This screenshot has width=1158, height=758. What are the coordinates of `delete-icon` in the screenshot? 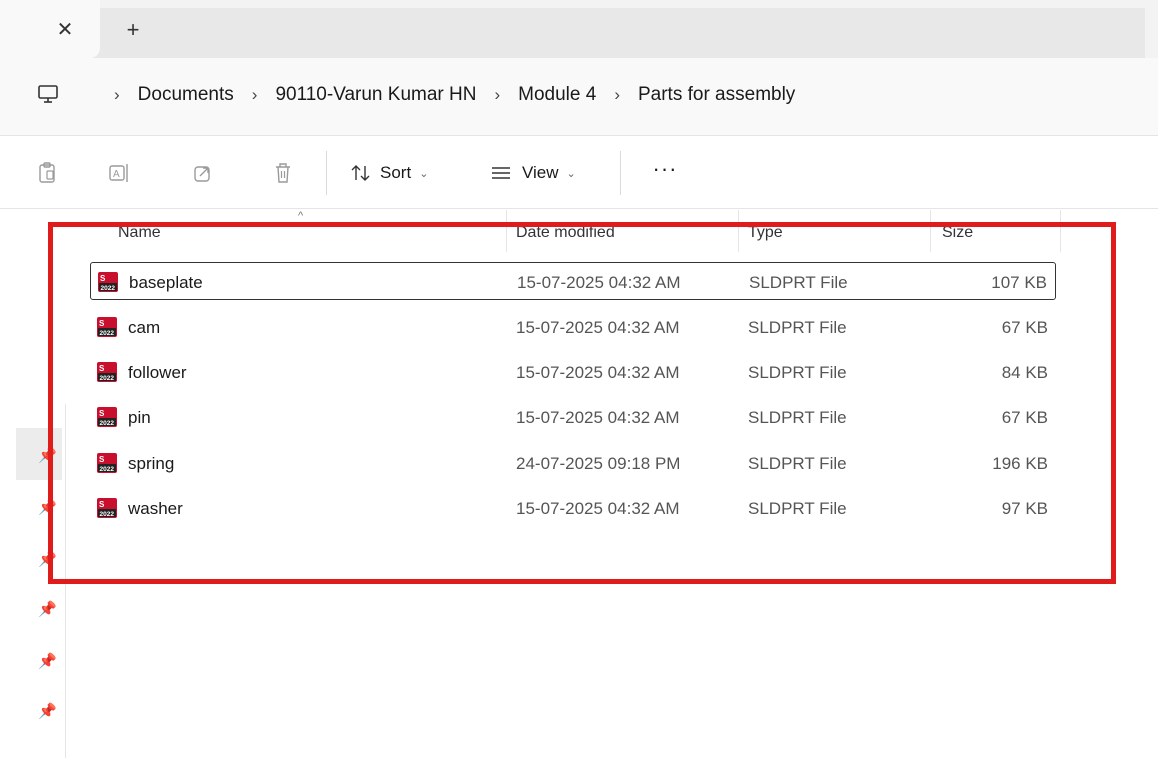 It's located at (283, 173).